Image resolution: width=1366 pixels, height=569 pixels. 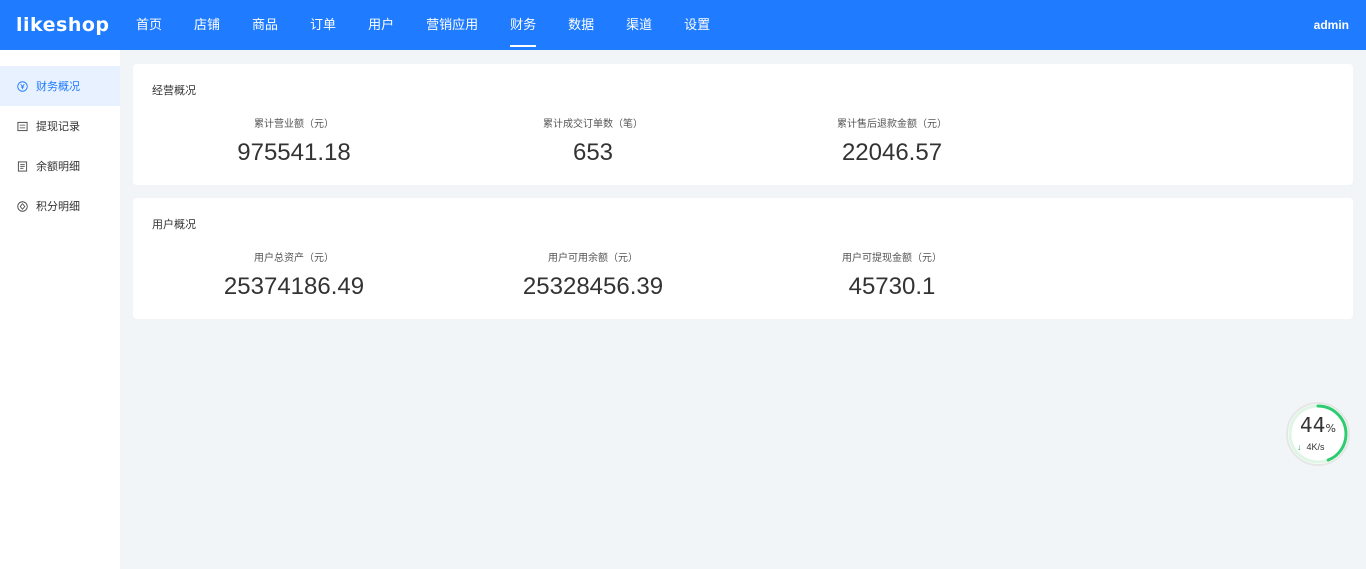 What do you see at coordinates (639, 25) in the screenshot?
I see `nav-item-channels: 渠道` at bounding box center [639, 25].